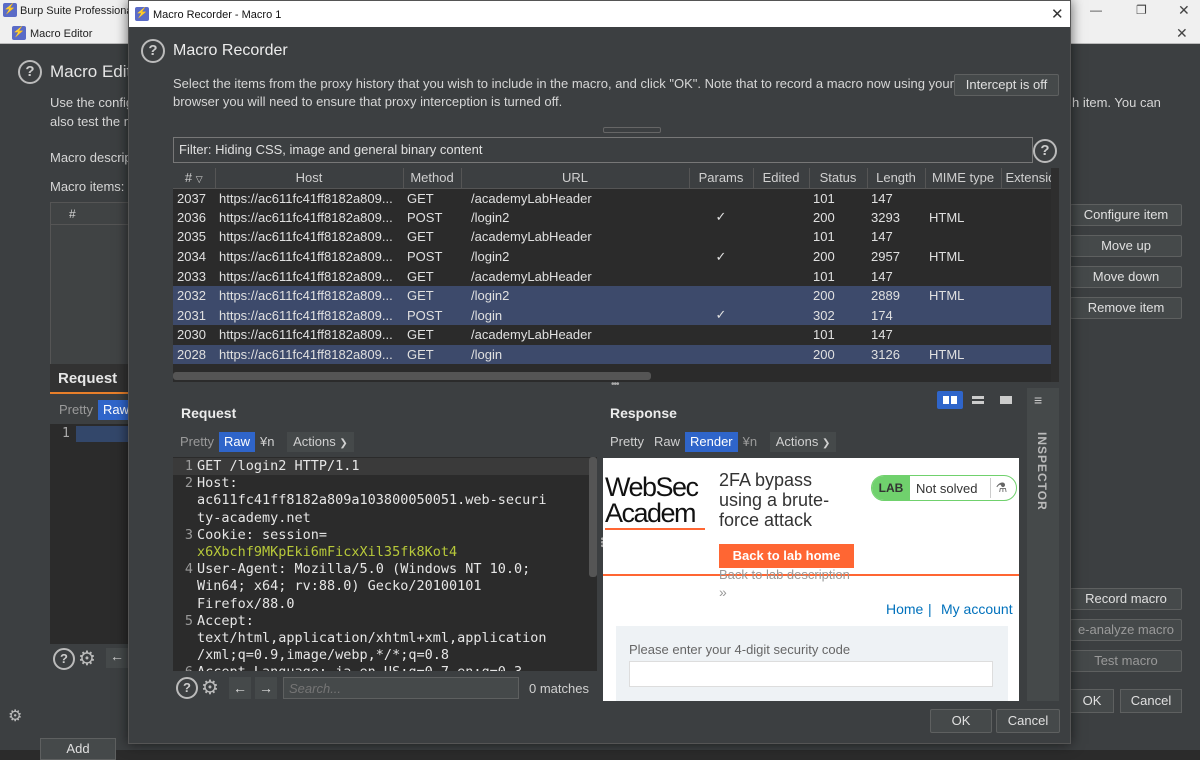  Describe the element at coordinates (904, 609) in the screenshot. I see `nav-home-link: Home` at that location.